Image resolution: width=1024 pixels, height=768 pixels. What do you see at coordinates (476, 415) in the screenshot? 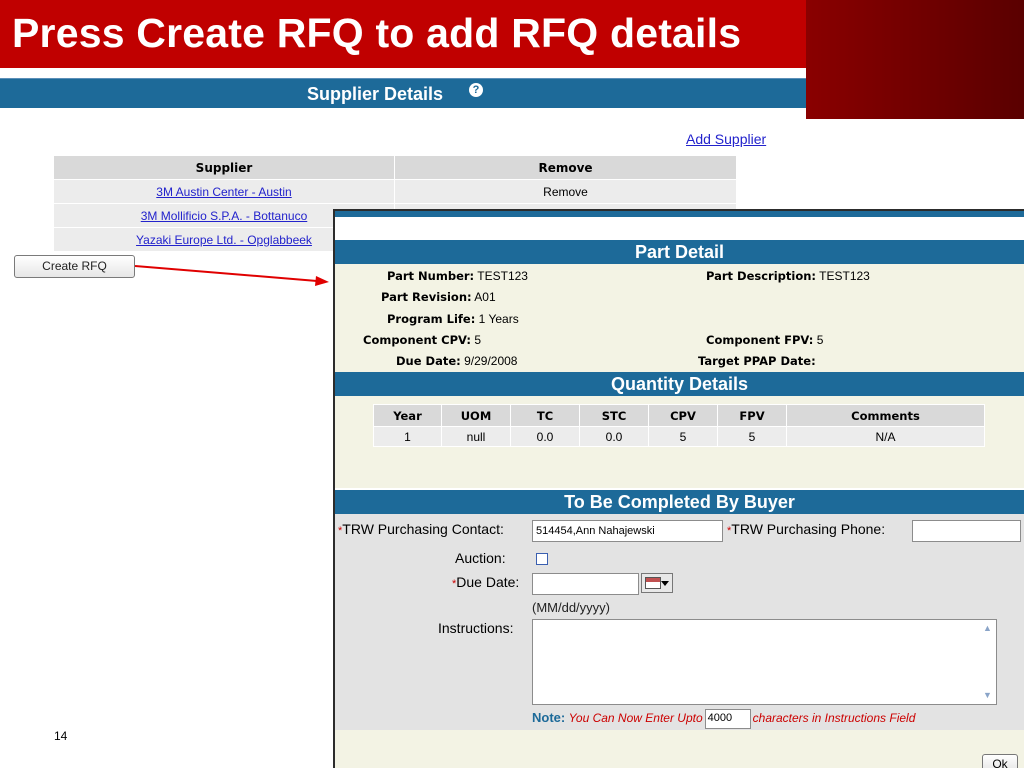
I see `column-header-uom: UOM` at bounding box center [476, 415].